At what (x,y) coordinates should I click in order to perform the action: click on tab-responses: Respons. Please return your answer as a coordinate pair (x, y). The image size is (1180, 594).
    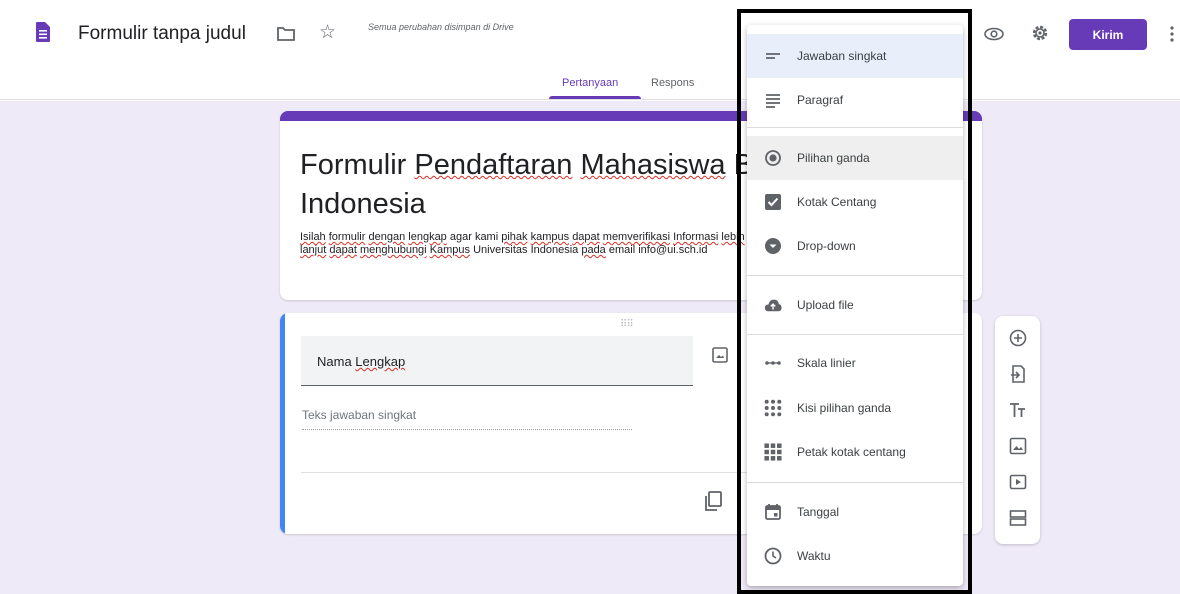
    Looking at the image, I should click on (672, 83).